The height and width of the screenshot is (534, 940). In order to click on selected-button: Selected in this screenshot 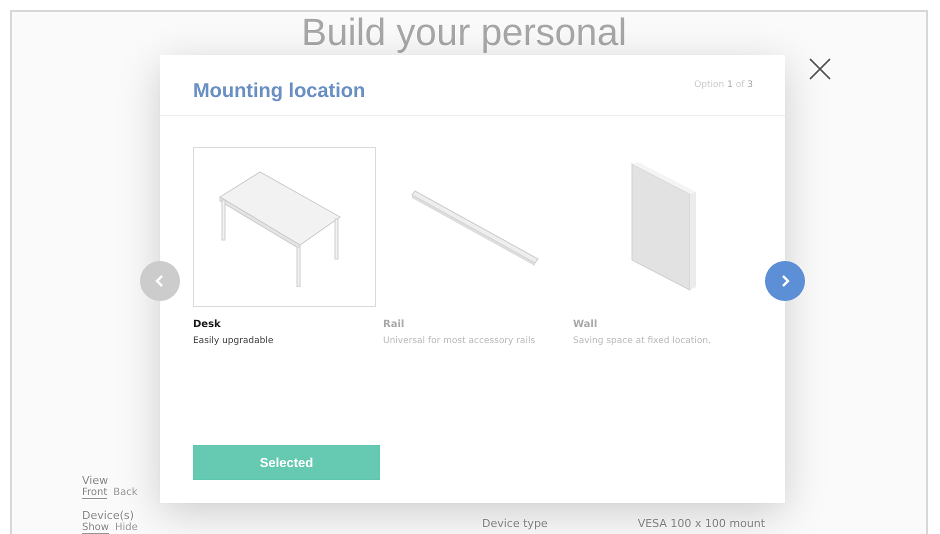, I will do `click(286, 462)`.